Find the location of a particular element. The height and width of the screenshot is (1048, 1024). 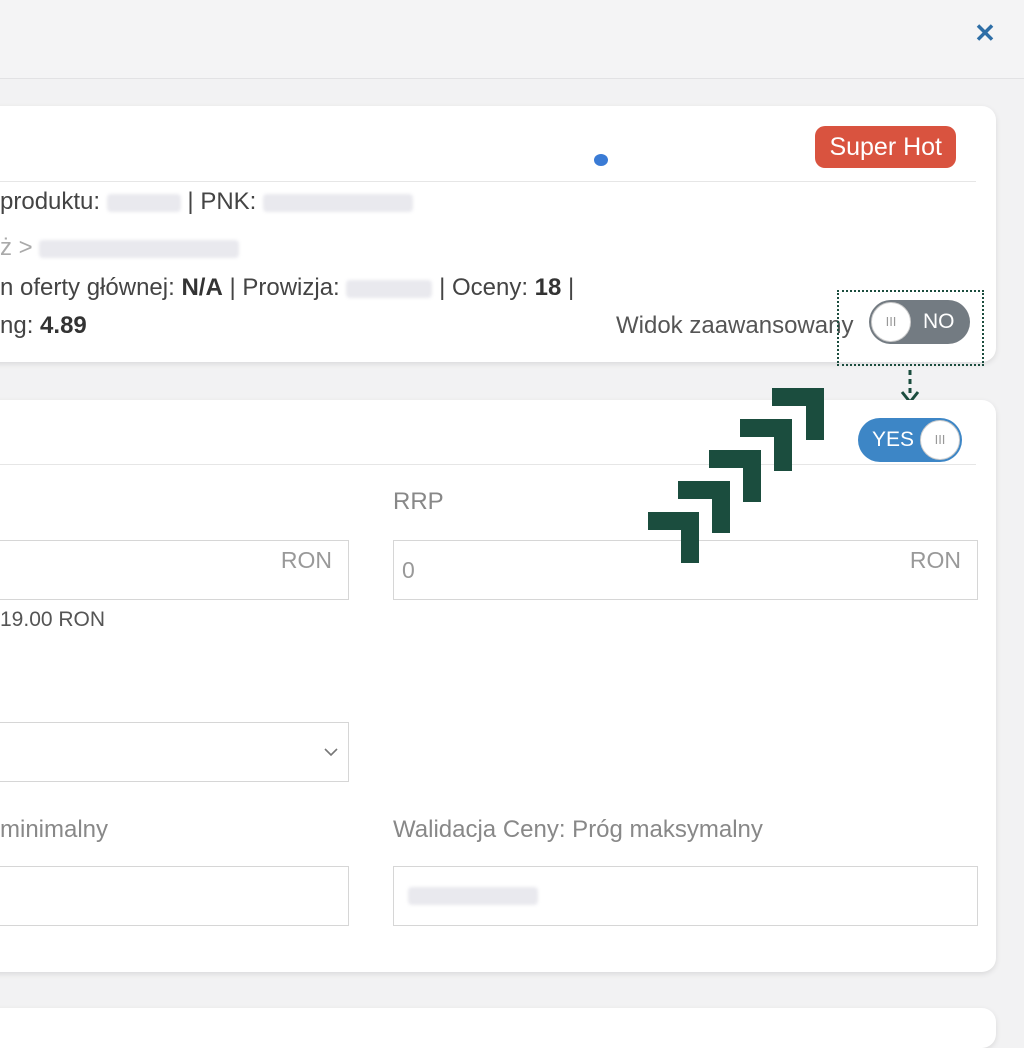

stair-arrows-icon is located at coordinates (736, 475).